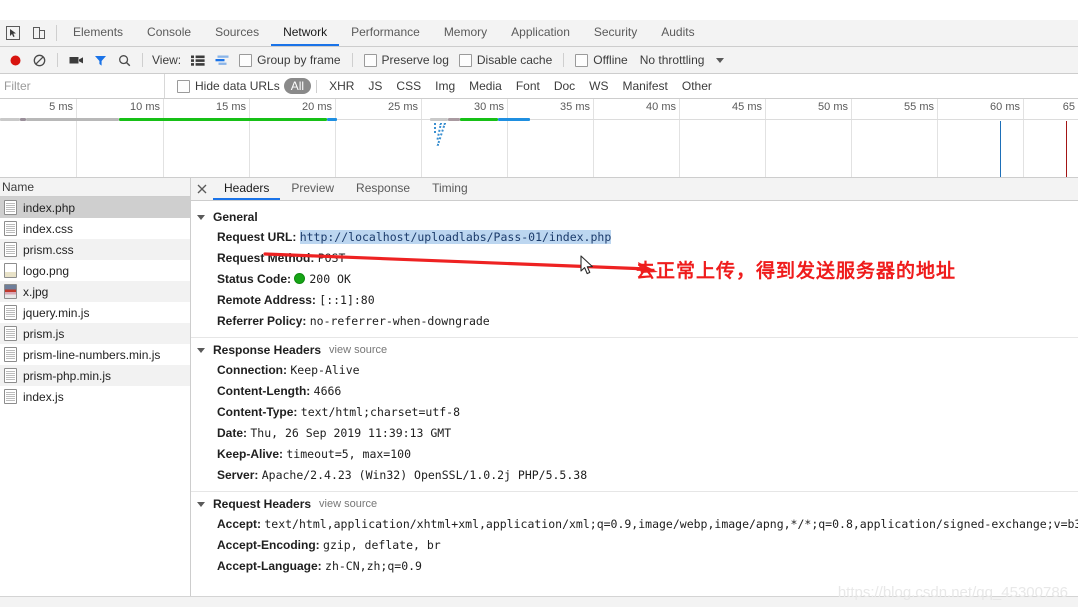 The width and height of the screenshot is (1078, 607). I want to click on header-key: Date:, so click(232, 433).